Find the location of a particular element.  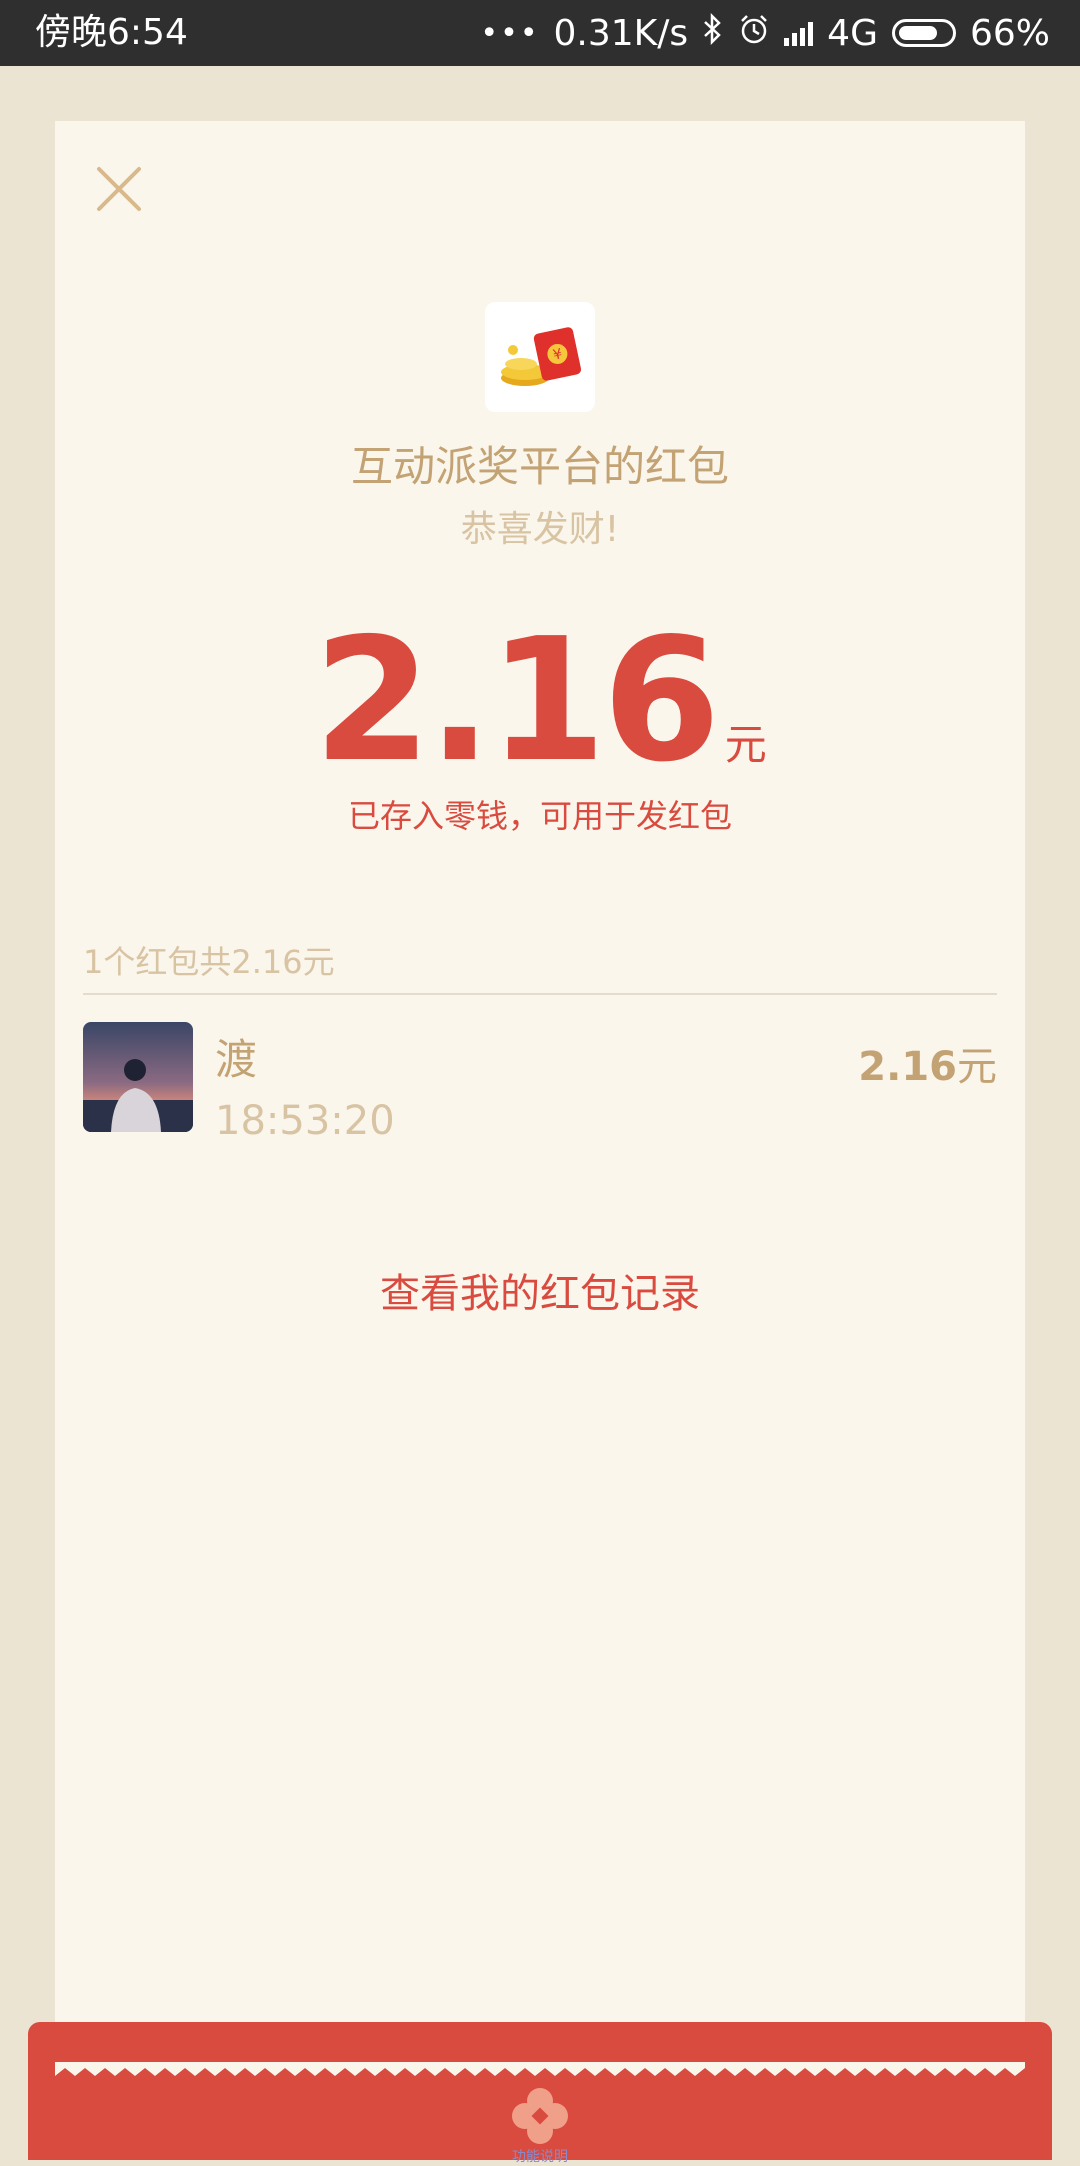

recipient-amount-value: 2.16 is located at coordinates (907, 1067).